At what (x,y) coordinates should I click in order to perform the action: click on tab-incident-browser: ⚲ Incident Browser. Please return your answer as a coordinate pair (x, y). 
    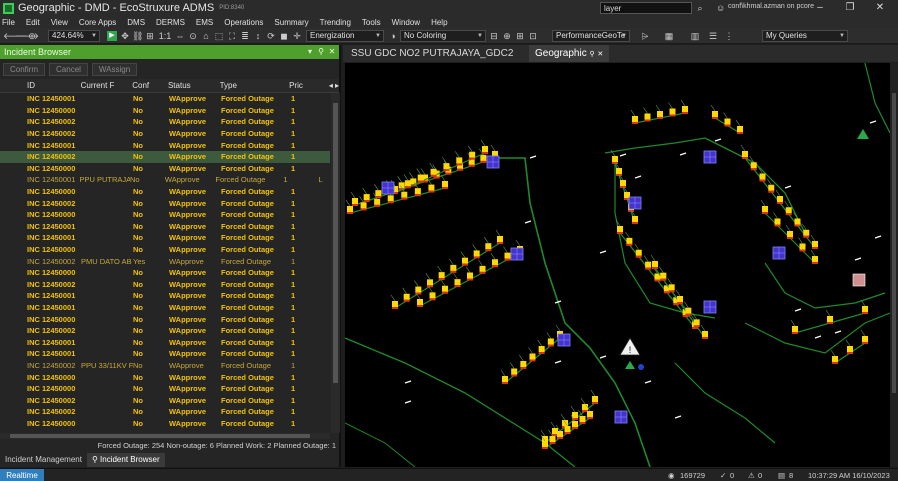
    Looking at the image, I should click on (125, 460).